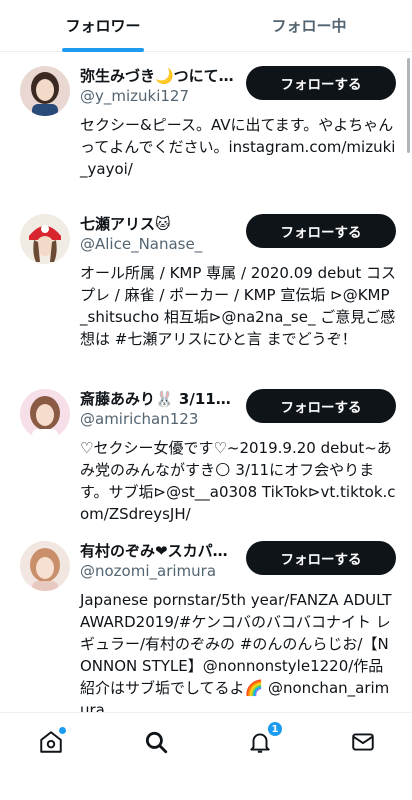 The height and width of the screenshot is (800, 412). I want to click on user-handle: @Alice_Nanase_, so click(141, 244).